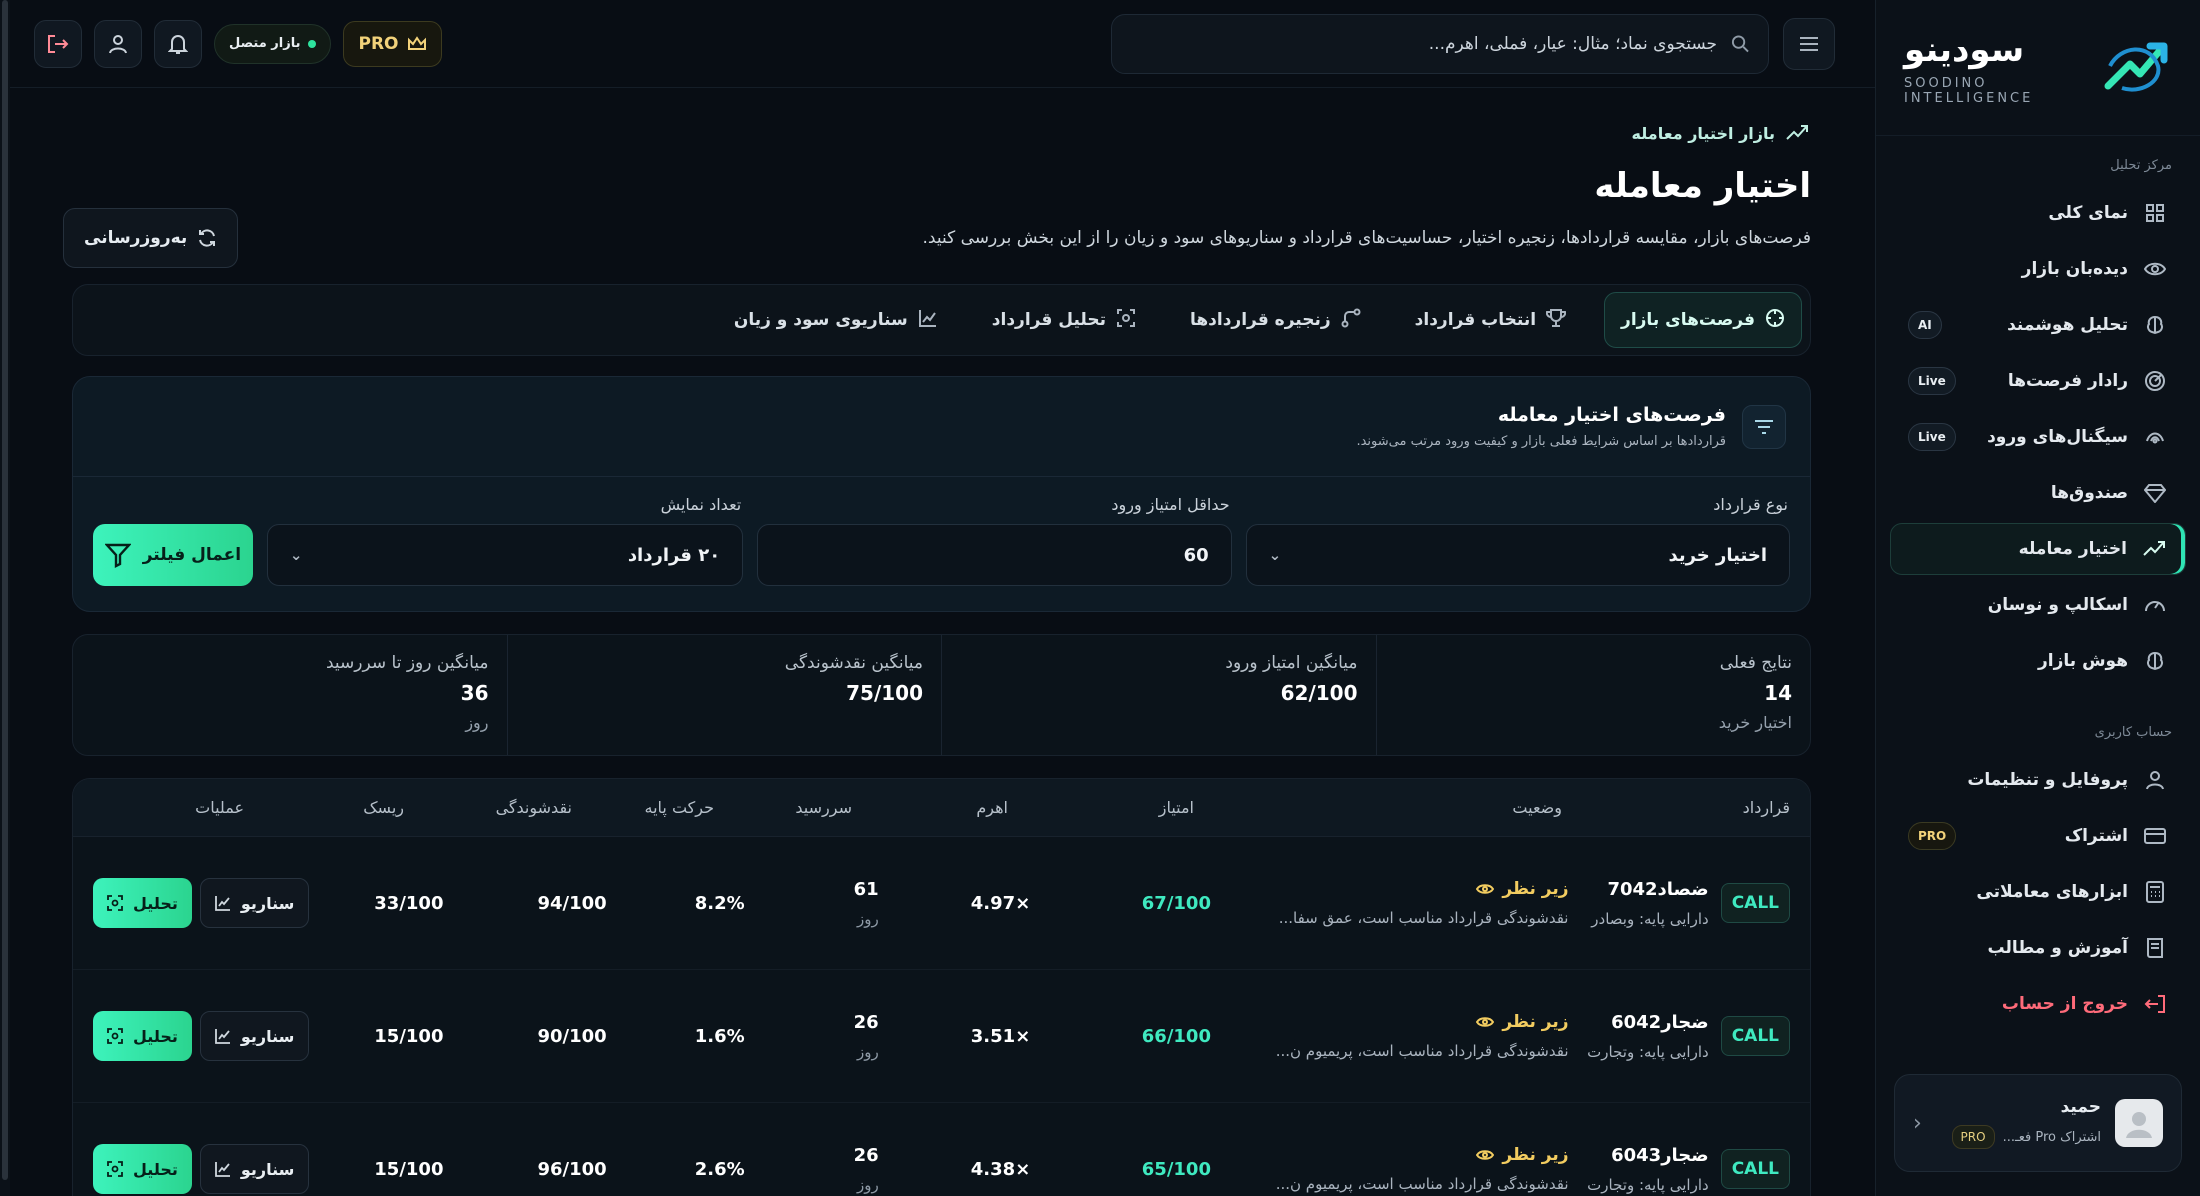 This screenshot has width=2200, height=1196. Describe the element at coordinates (2038, 68) in the screenshot. I see `brand: سودینو SOODINO INTELLIGENCE` at that location.